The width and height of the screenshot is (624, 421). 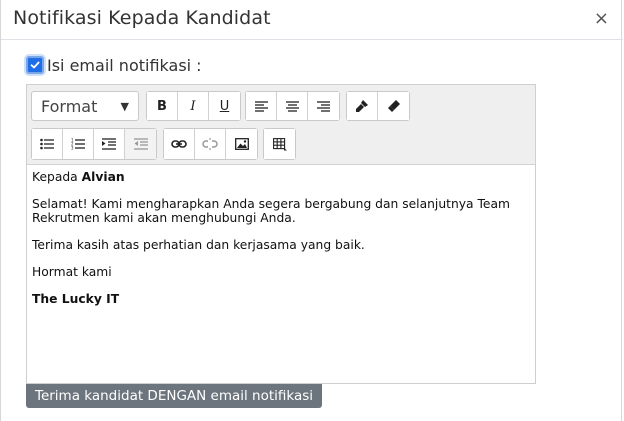 I want to click on insert-image-button, so click(x=241, y=144).